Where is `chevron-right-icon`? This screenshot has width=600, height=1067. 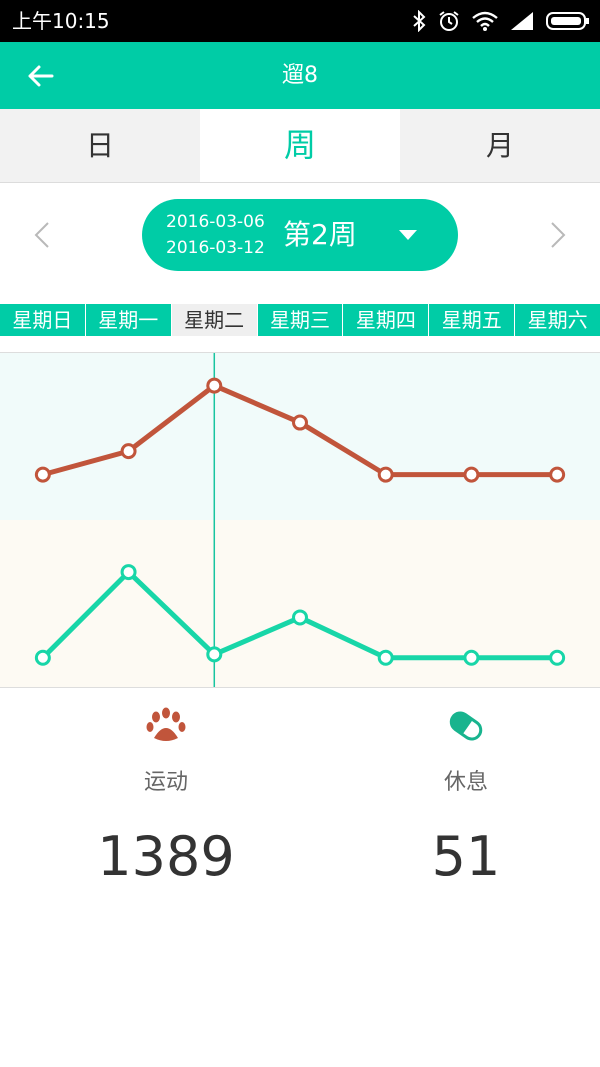 chevron-right-icon is located at coordinates (558, 235).